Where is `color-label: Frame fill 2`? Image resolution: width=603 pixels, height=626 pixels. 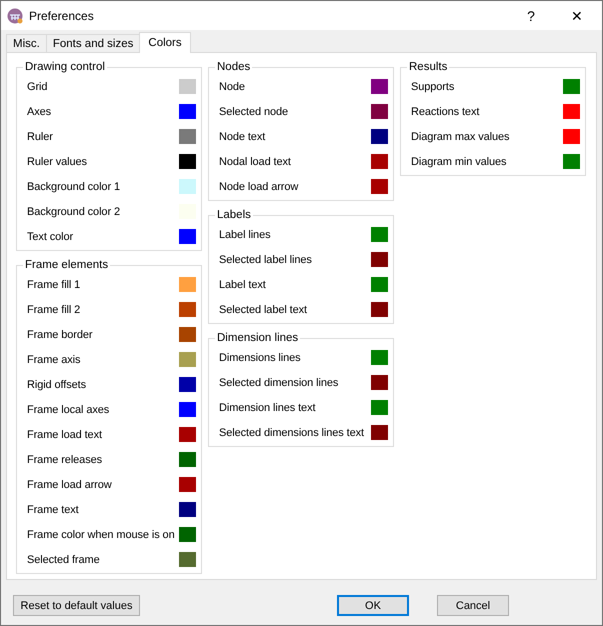 color-label: Frame fill 2 is located at coordinates (53, 310).